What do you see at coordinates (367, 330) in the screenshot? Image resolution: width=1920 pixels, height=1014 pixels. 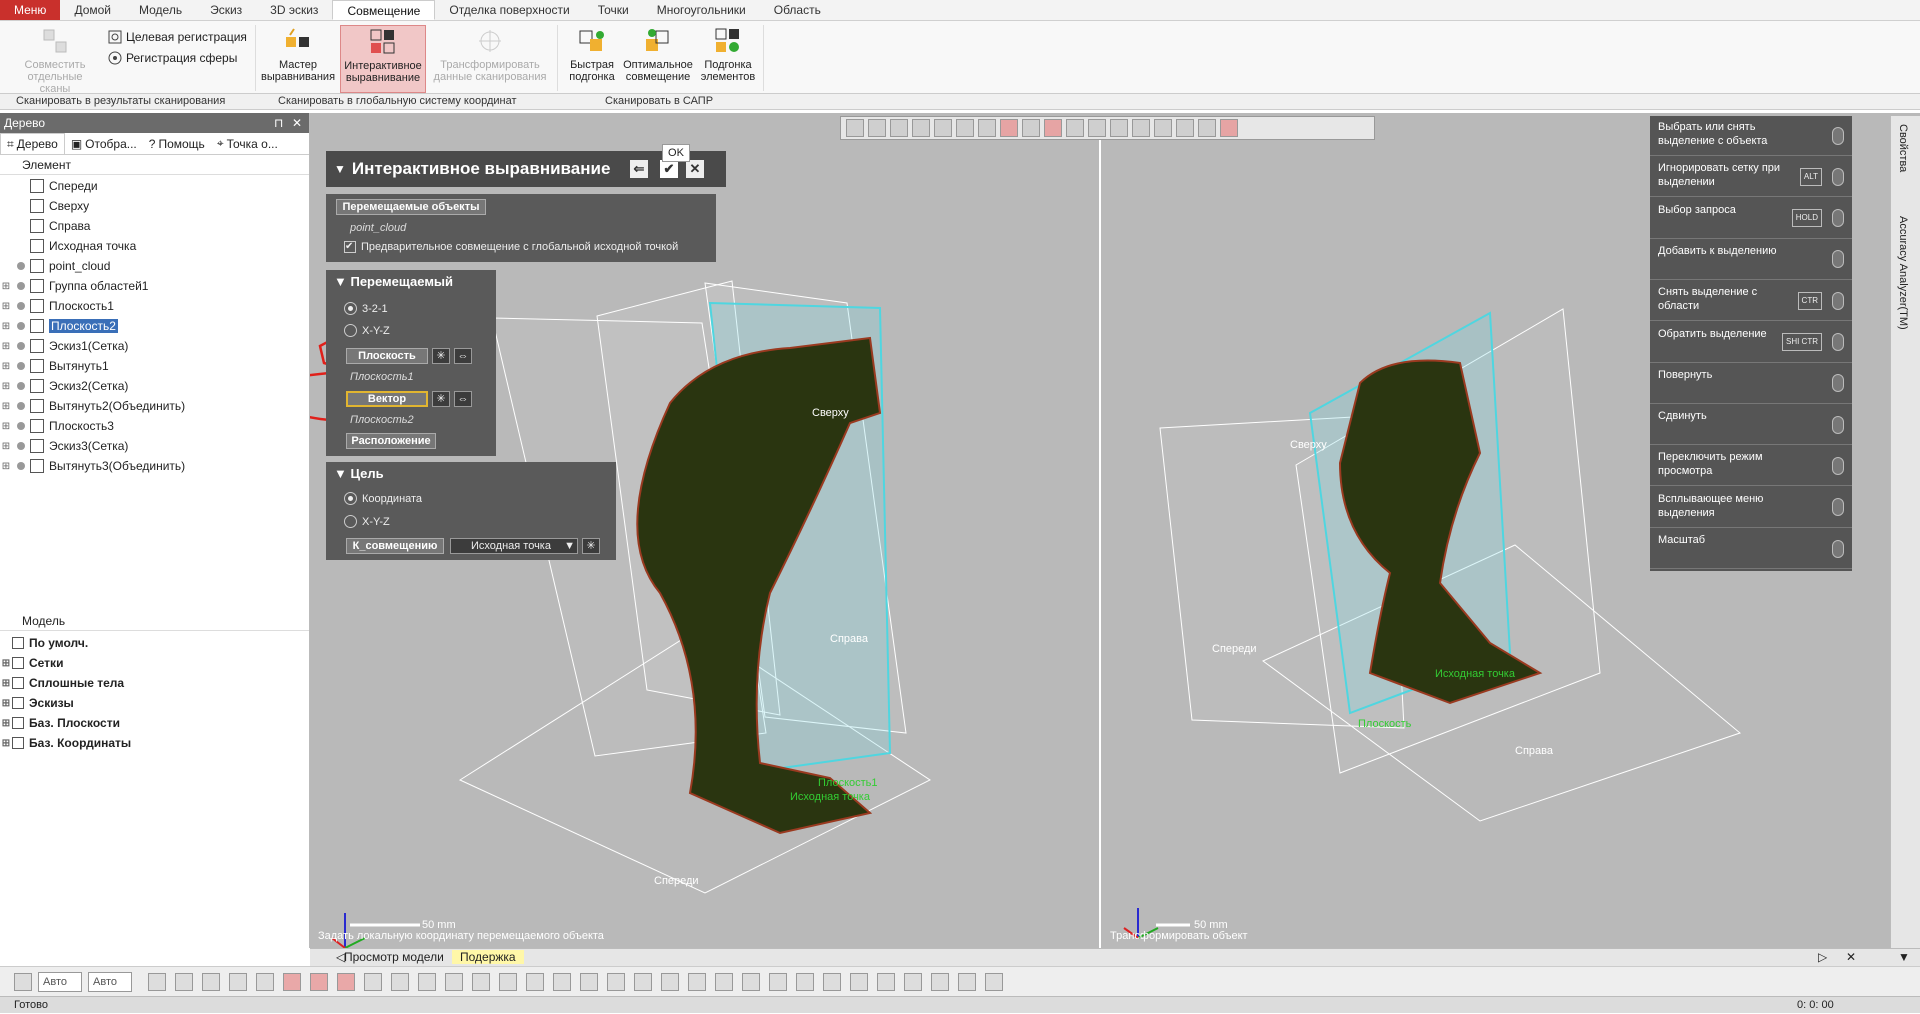 I see `option-xyz: X-Y-Z` at bounding box center [367, 330].